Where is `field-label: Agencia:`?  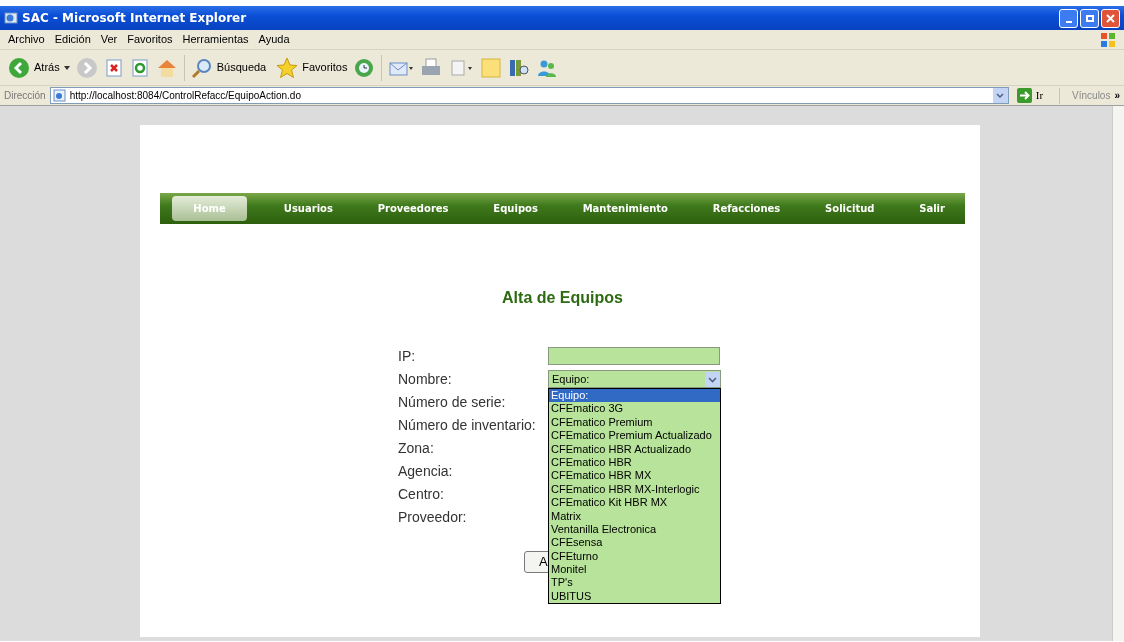
field-label: Agencia: is located at coordinates (426, 471).